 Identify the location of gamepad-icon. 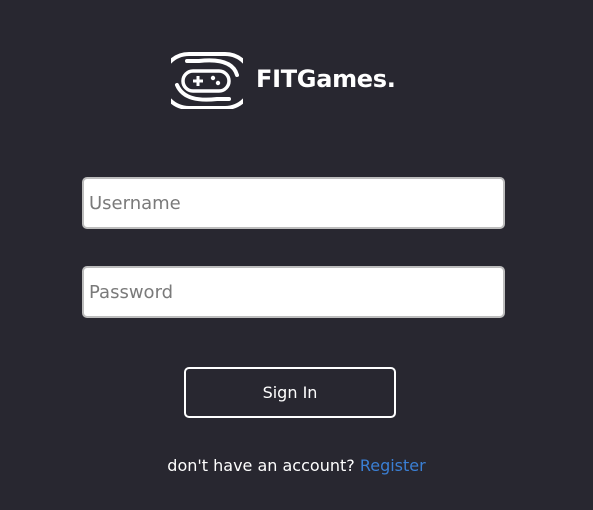
(207, 80).